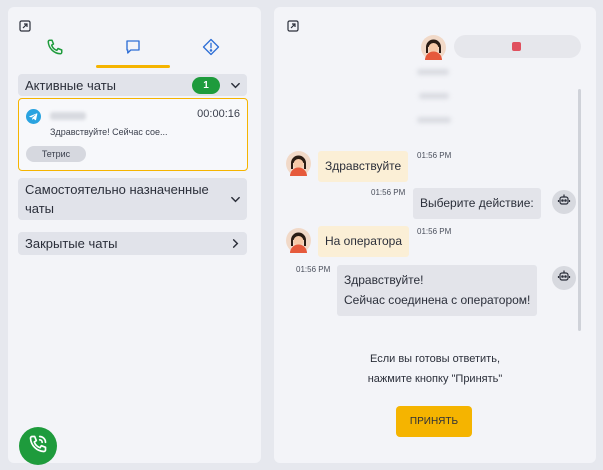 This screenshot has height=470, width=603. What do you see at coordinates (363, 166) in the screenshot?
I see `message-bubble-client: Здравствуйте` at bounding box center [363, 166].